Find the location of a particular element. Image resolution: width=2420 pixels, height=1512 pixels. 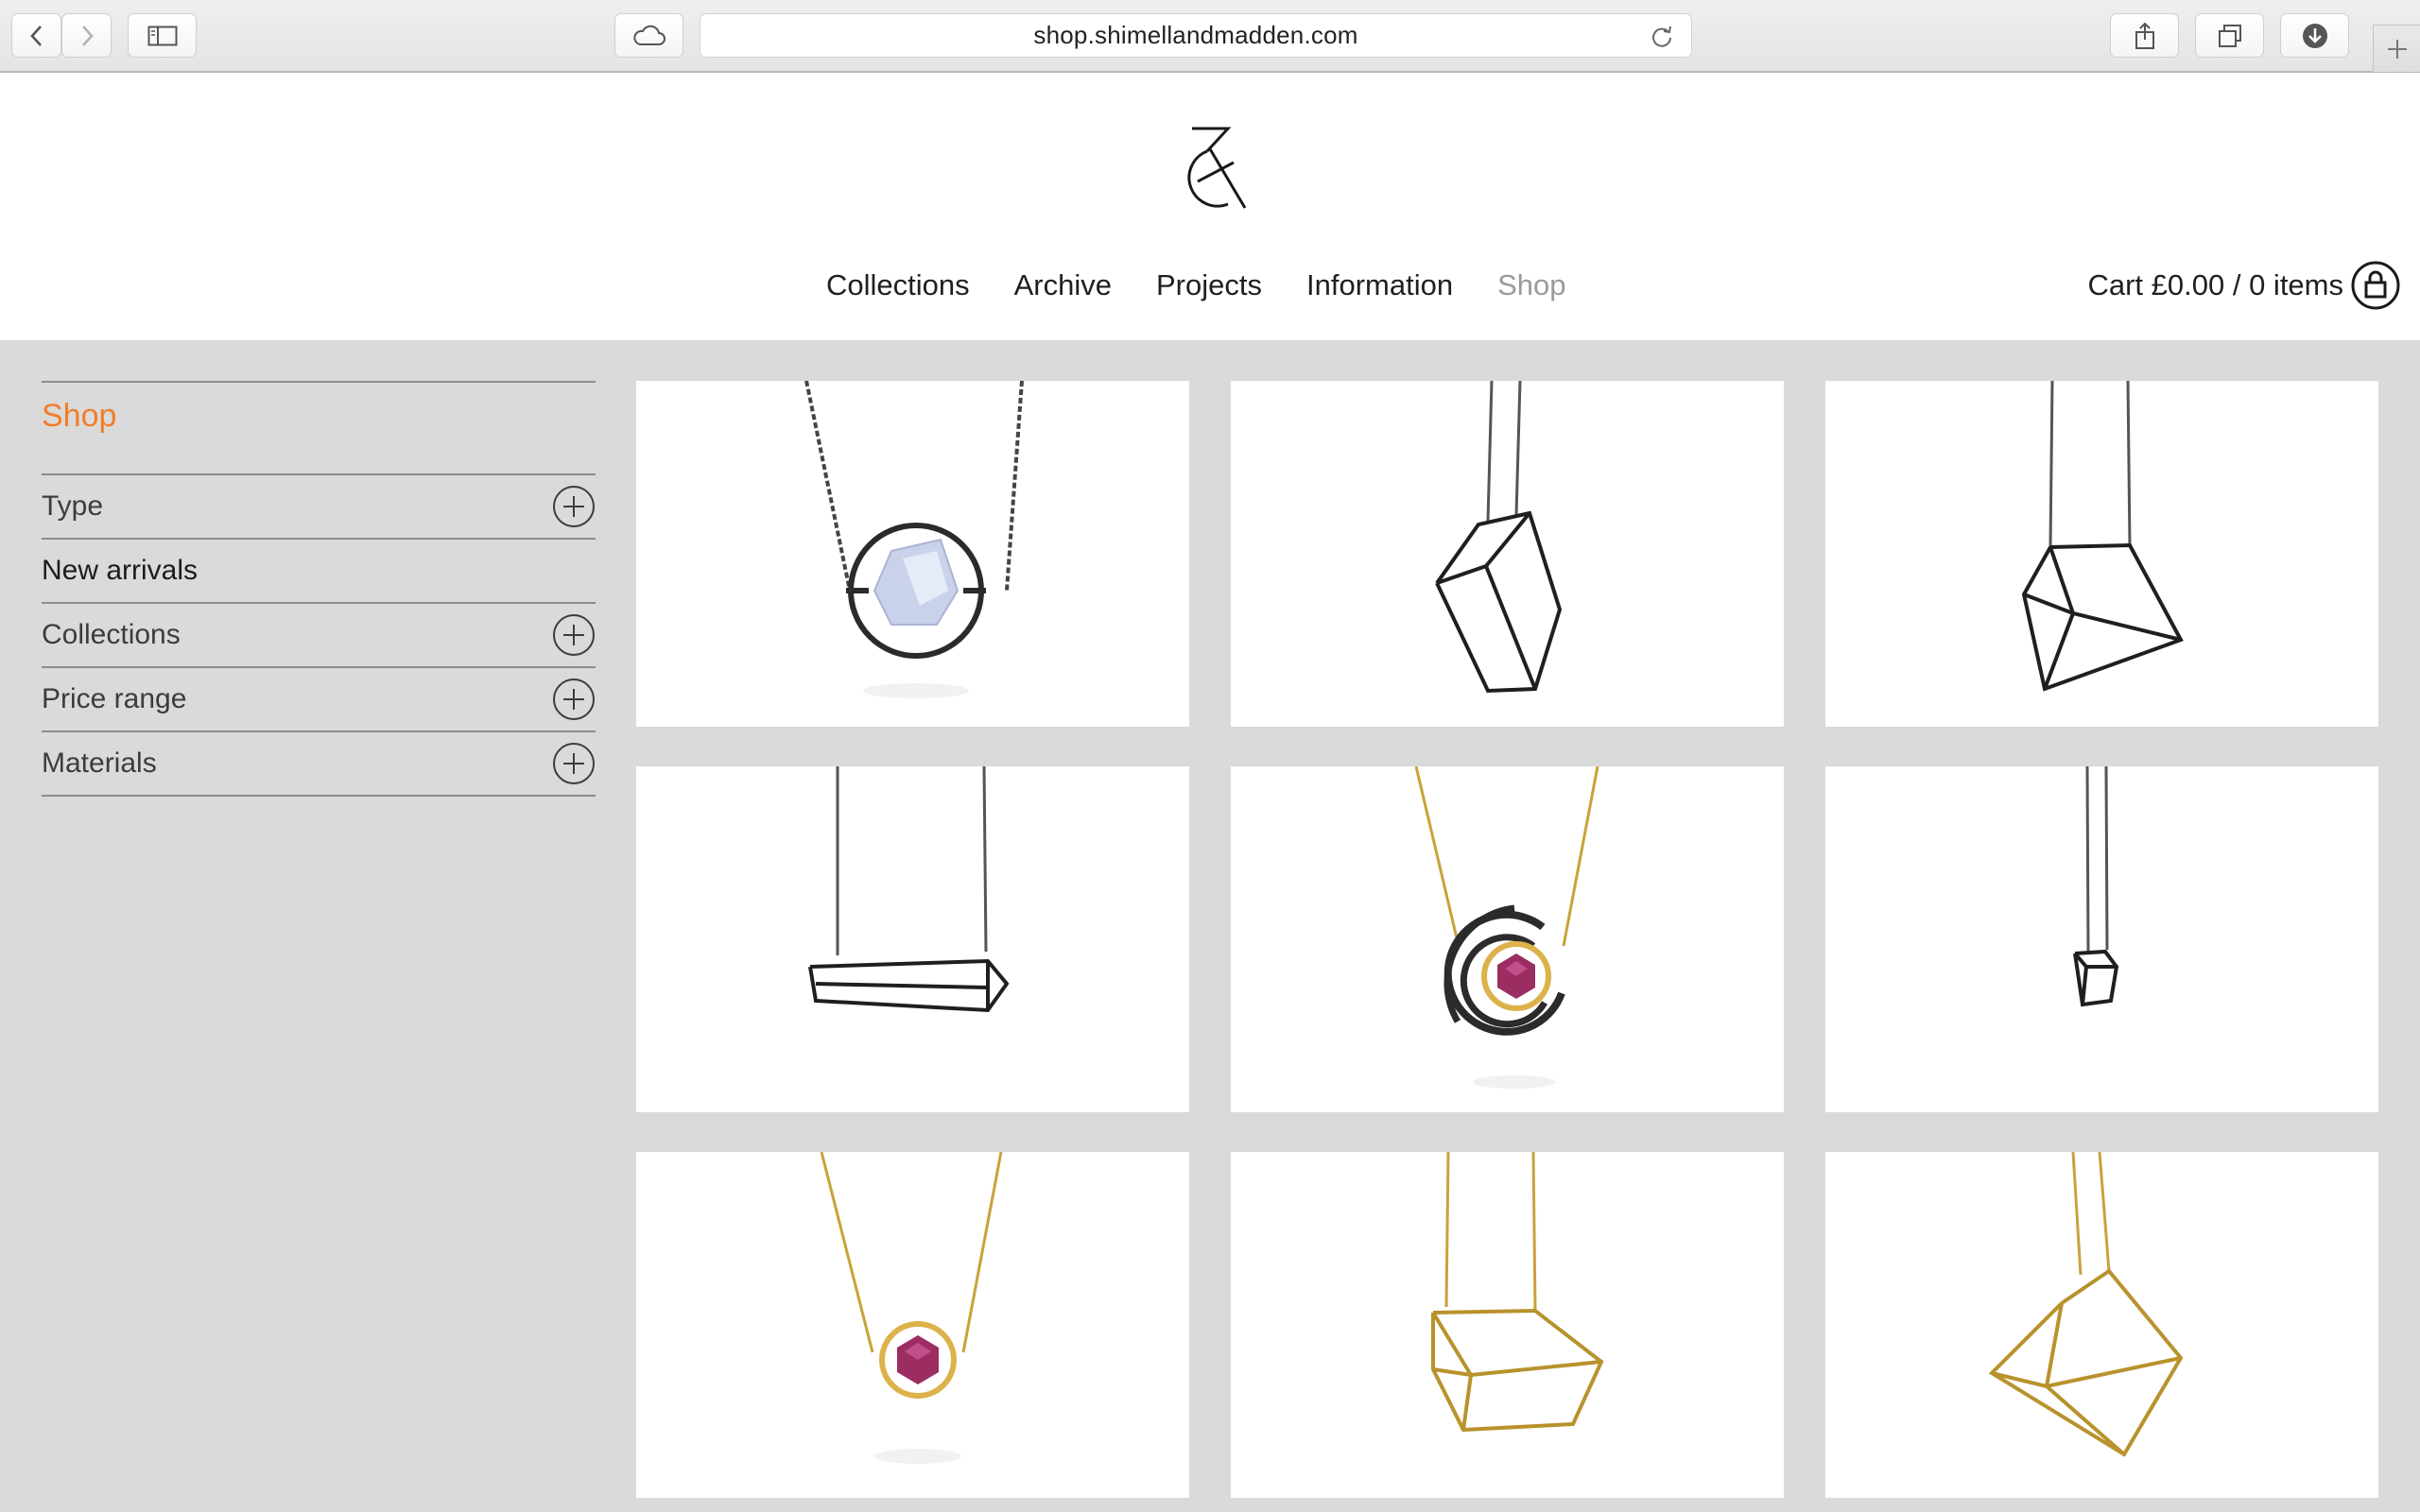

reload-icon is located at coordinates (1662, 36).